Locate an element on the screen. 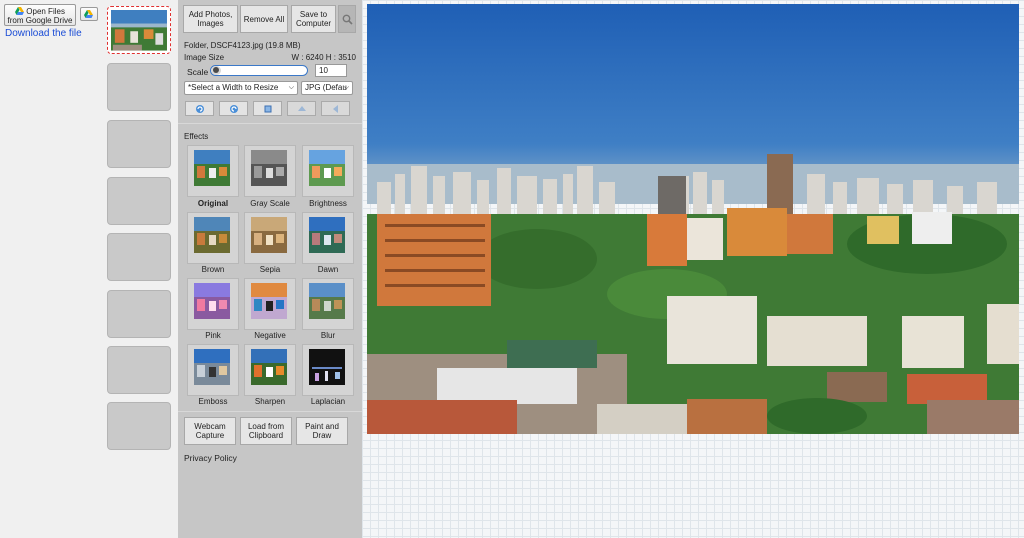 This screenshot has height=538, width=1024. effects-title: Effects is located at coordinates (196, 136).